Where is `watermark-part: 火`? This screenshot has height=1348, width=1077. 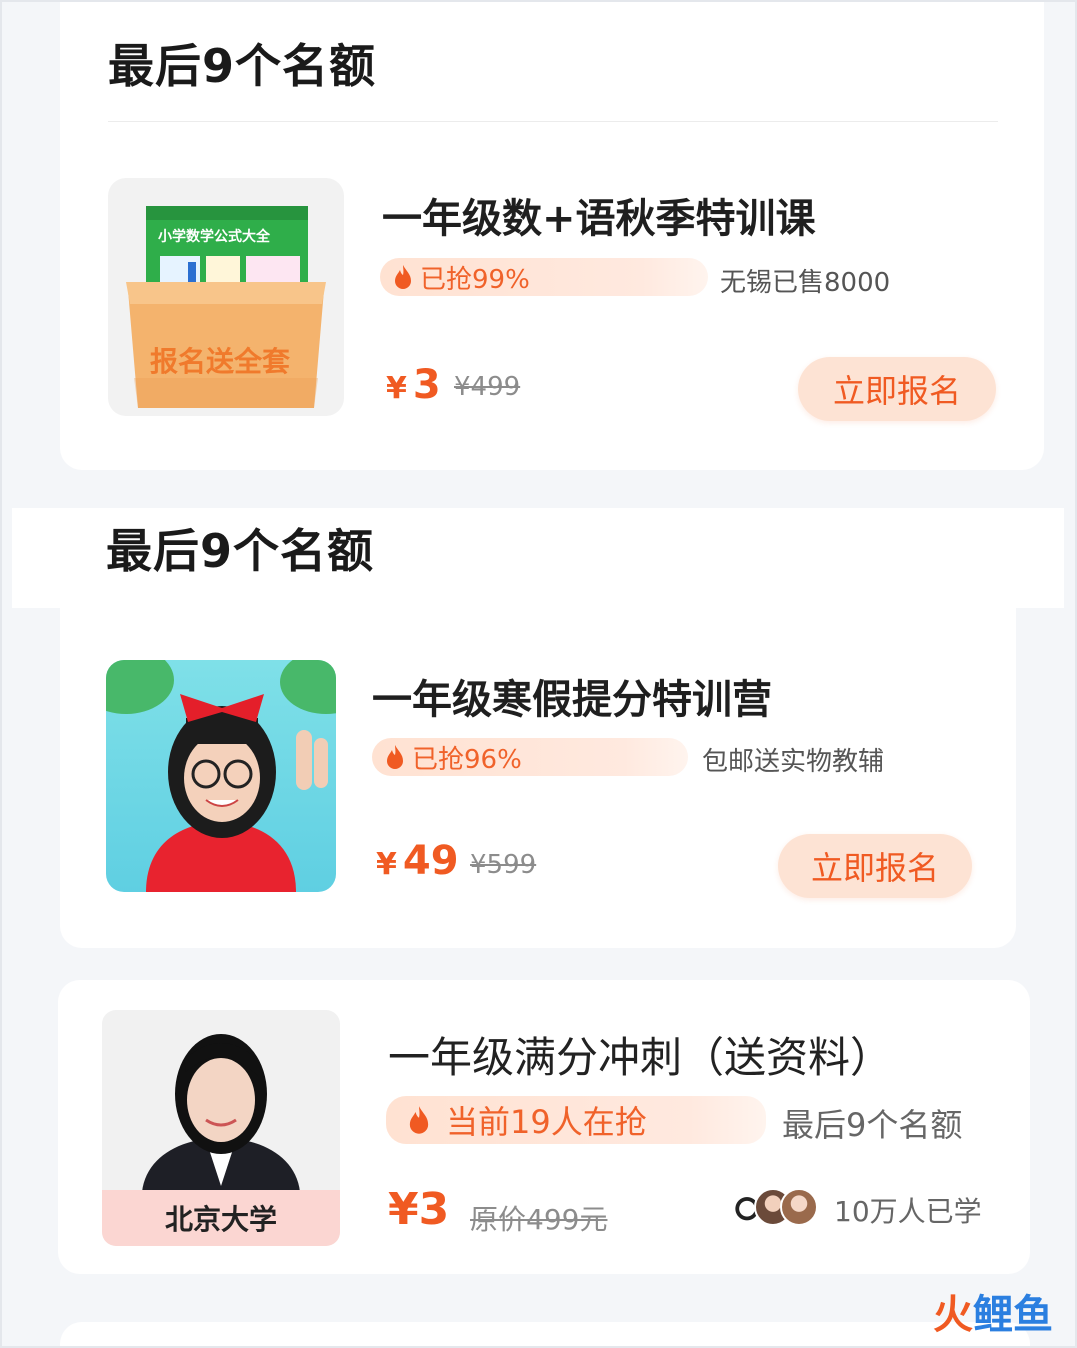 watermark-part: 火 is located at coordinates (953, 1315).